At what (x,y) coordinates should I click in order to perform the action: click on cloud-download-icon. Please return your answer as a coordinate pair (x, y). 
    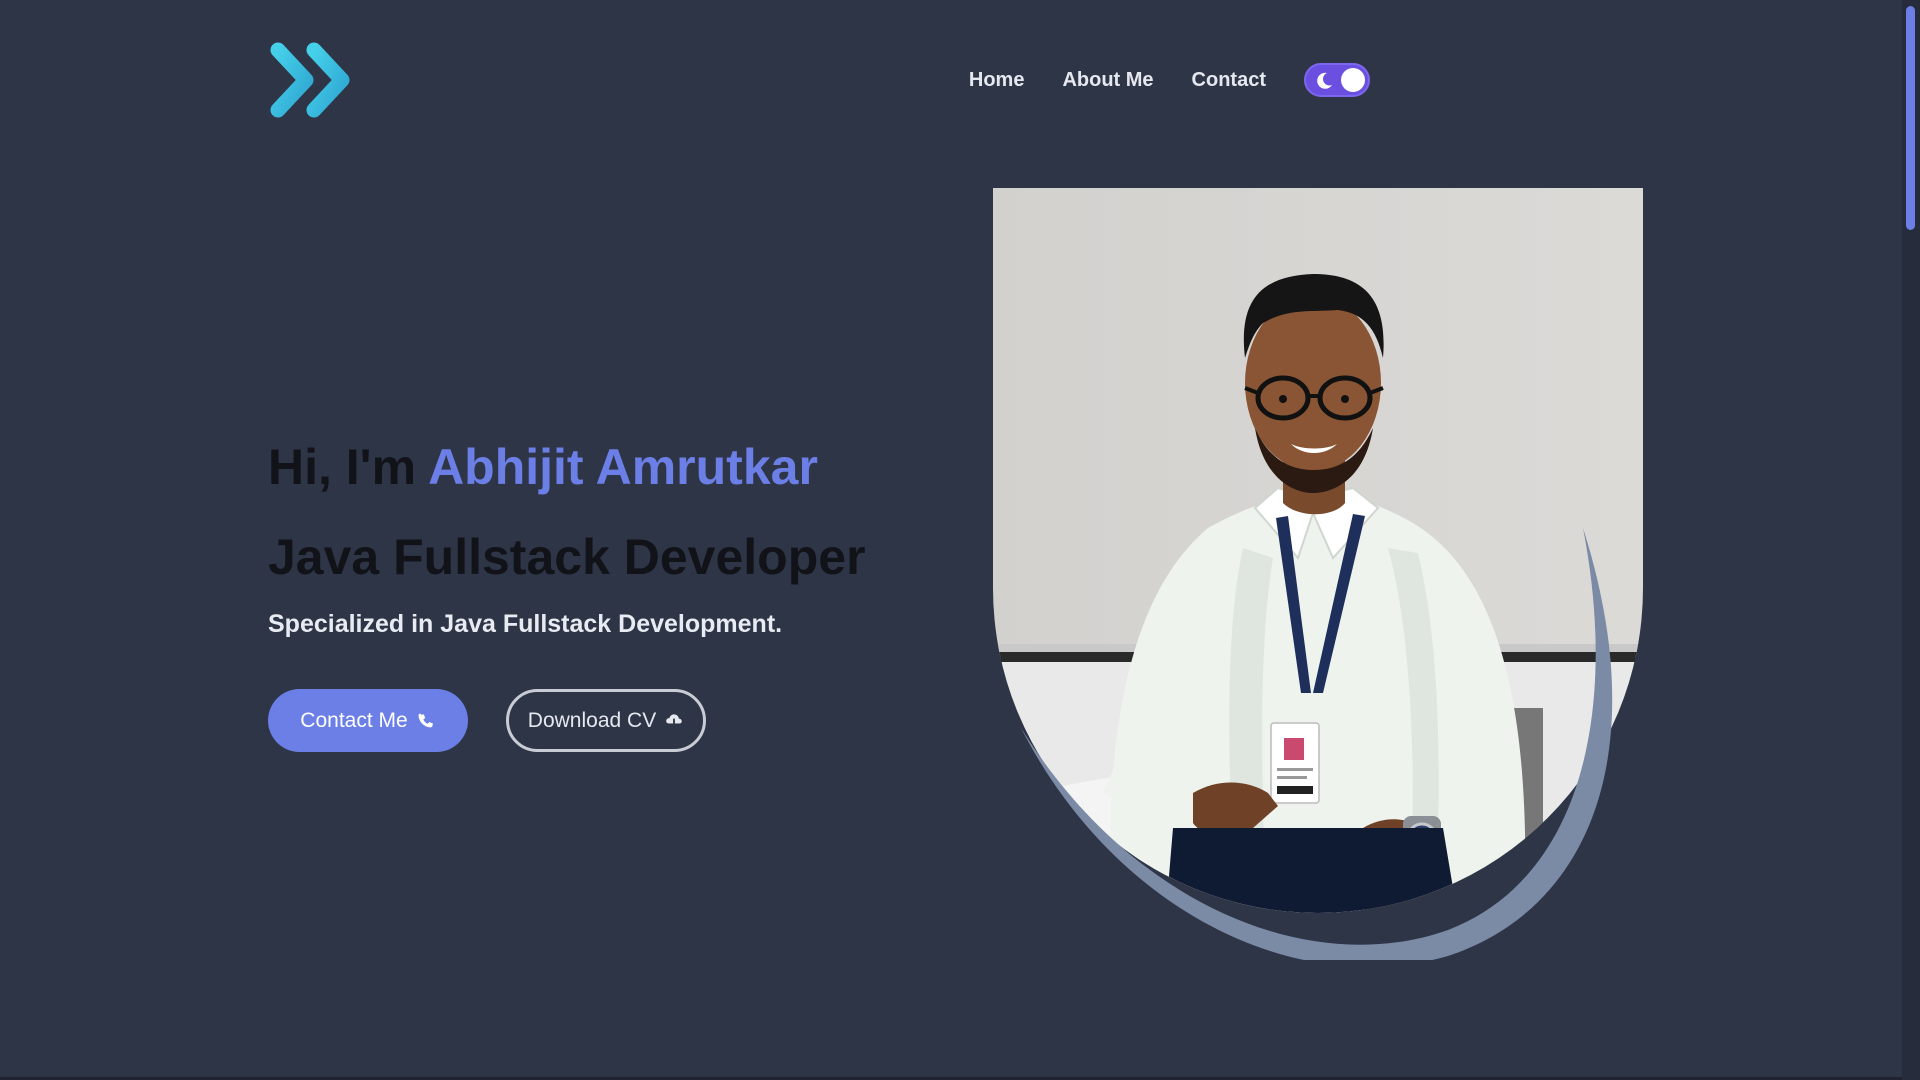
    Looking at the image, I should click on (674, 720).